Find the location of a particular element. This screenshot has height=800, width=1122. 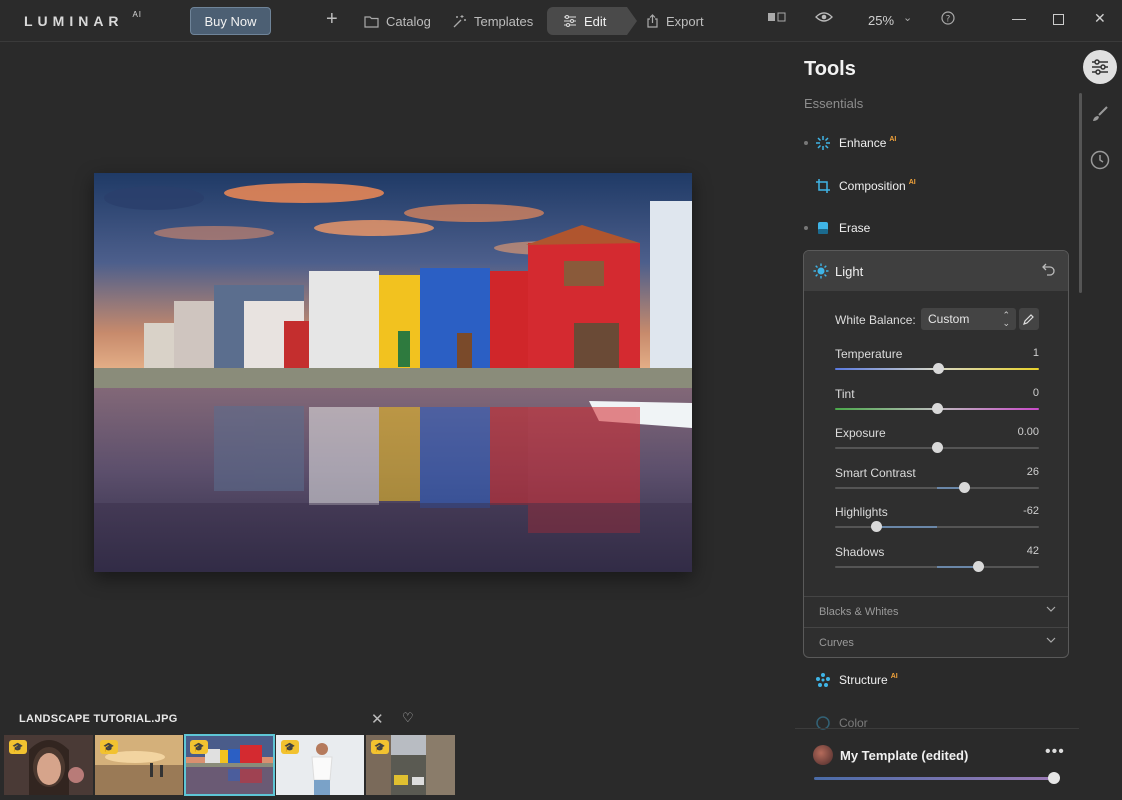

tool-structure: Structure AI is located at coordinates (936, 680).